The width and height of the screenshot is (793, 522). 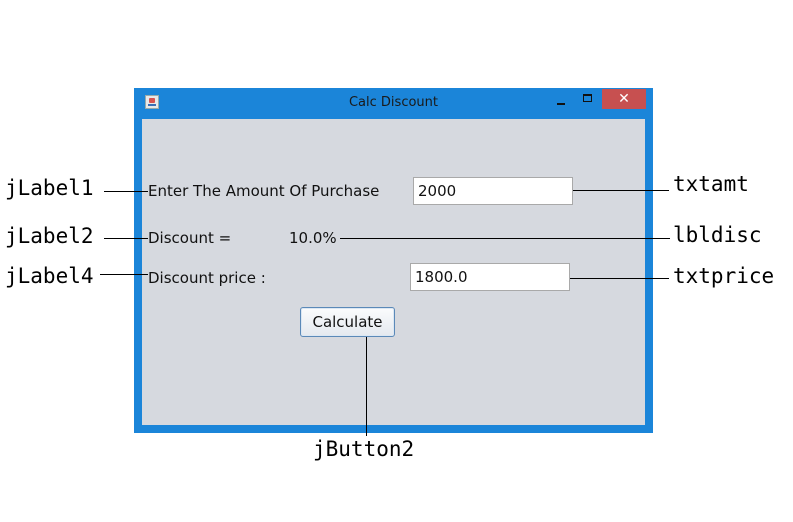 I want to click on leader-line-jlabel4, so click(x=124, y=274).